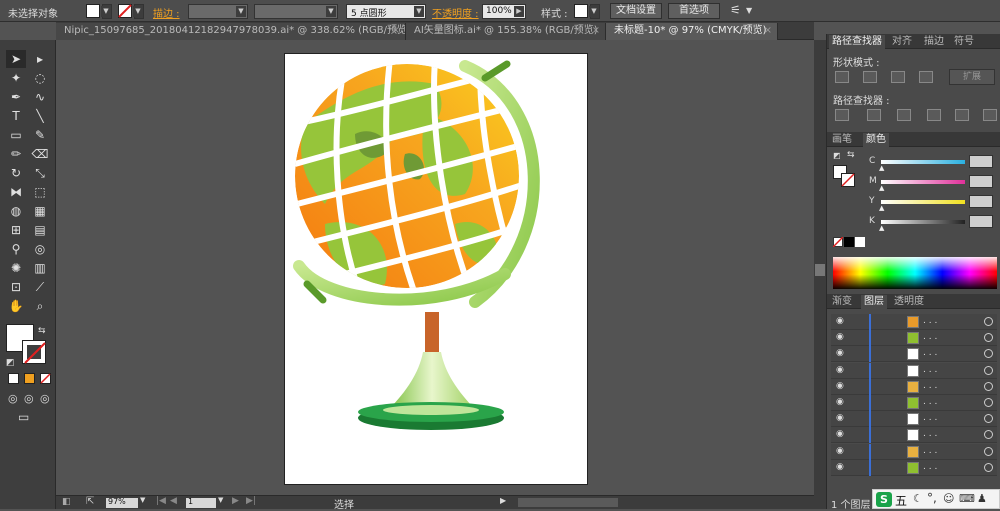  What do you see at coordinates (838, 242) in the screenshot?
I see `none-swatch` at bounding box center [838, 242].